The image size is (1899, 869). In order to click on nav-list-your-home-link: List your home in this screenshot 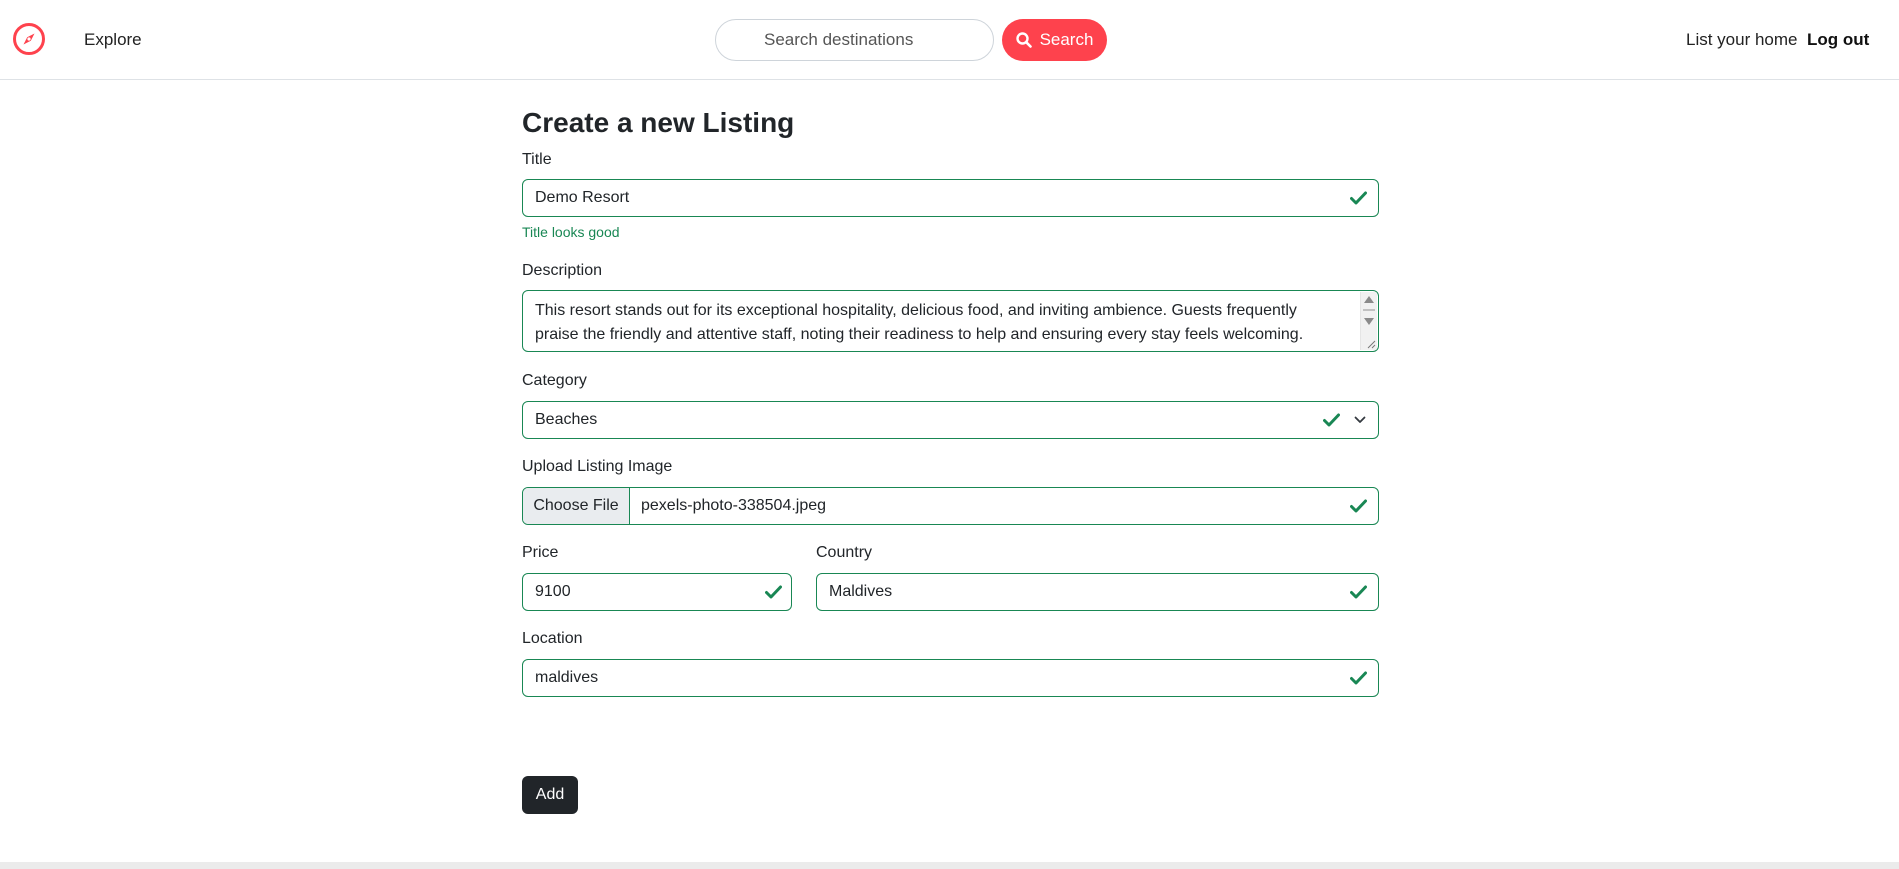, I will do `click(1742, 40)`.